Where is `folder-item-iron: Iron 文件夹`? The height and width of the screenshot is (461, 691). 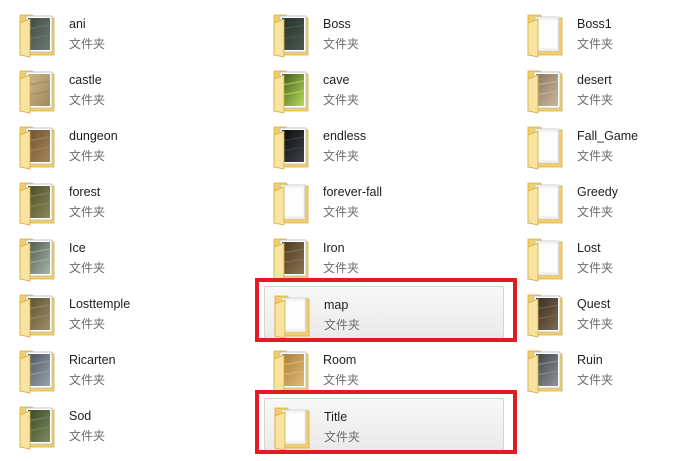 folder-item-iron: Iron 文件夹 is located at coordinates (374, 257).